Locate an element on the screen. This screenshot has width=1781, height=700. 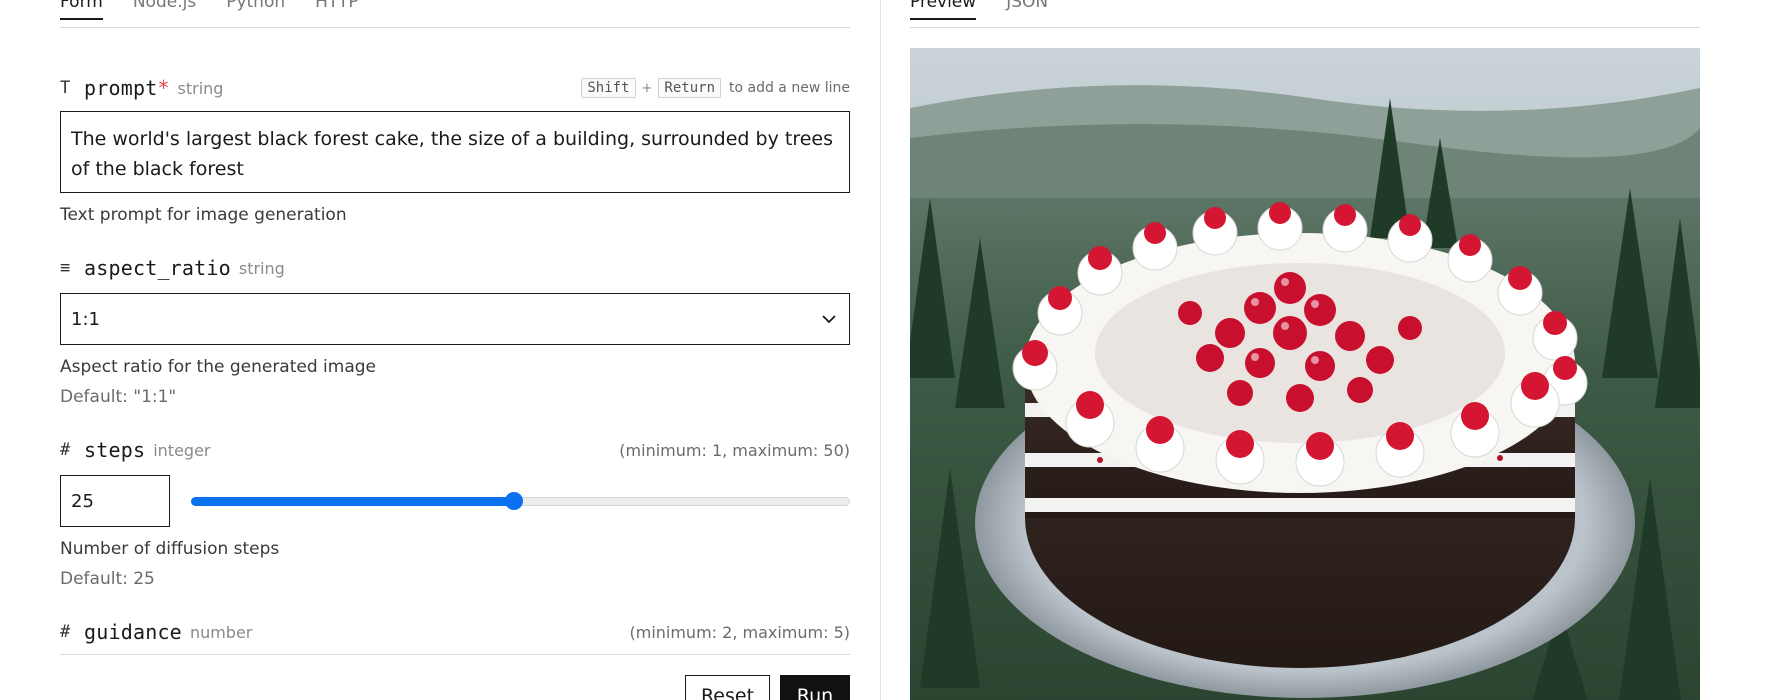
guidance-type: number is located at coordinates (221, 632).